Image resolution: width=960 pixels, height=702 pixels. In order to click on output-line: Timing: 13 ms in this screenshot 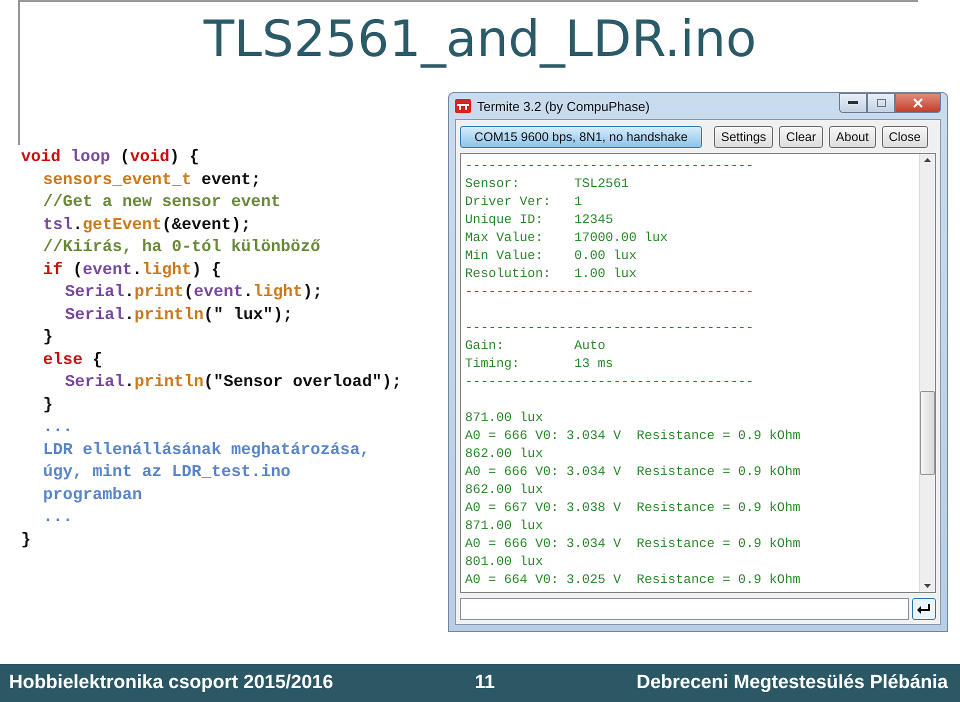, I will do `click(539, 364)`.